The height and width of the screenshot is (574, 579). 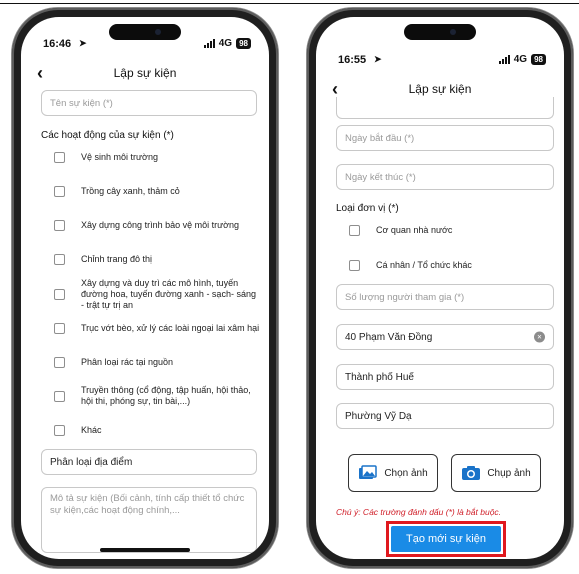 I want to click on activity-checkbox-row: Xây dựng công trình bảo vệ môi trường, so click(x=155, y=225).